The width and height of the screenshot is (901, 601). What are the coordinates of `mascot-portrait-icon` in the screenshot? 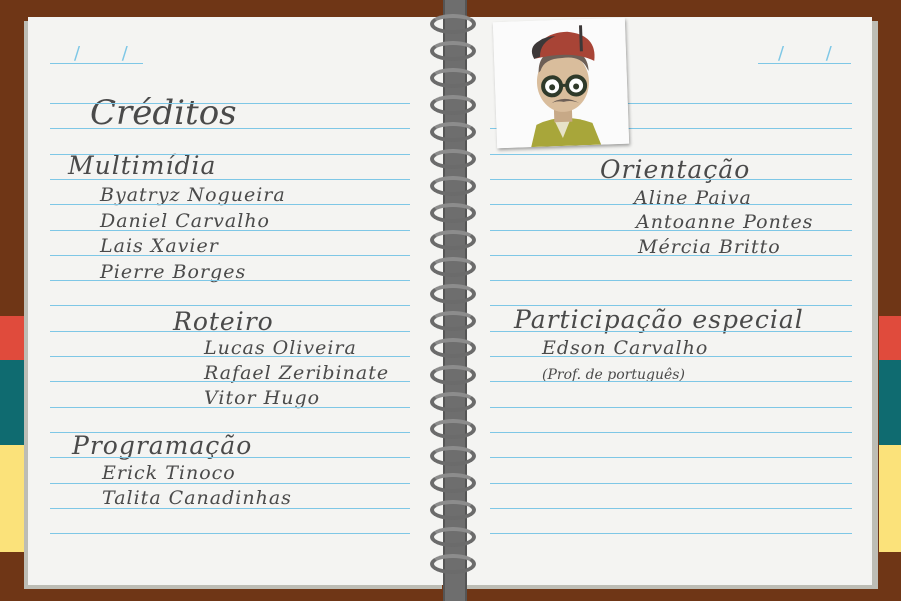 It's located at (561, 83).